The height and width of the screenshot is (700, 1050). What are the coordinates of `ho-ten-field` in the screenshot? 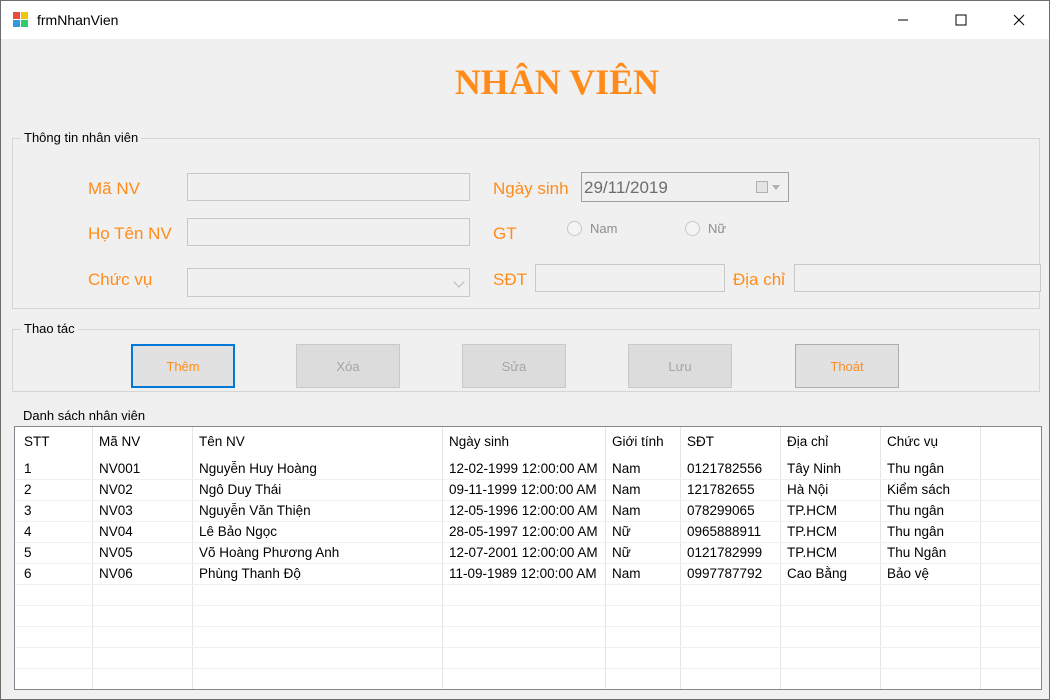 It's located at (328, 232).